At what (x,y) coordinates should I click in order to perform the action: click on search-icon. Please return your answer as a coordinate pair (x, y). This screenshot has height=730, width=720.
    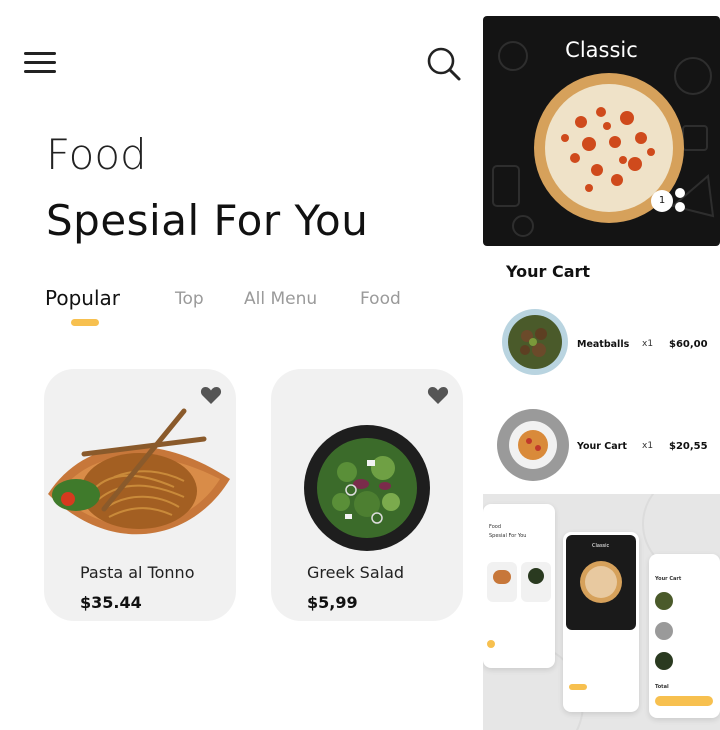
    Looking at the image, I should click on (444, 64).